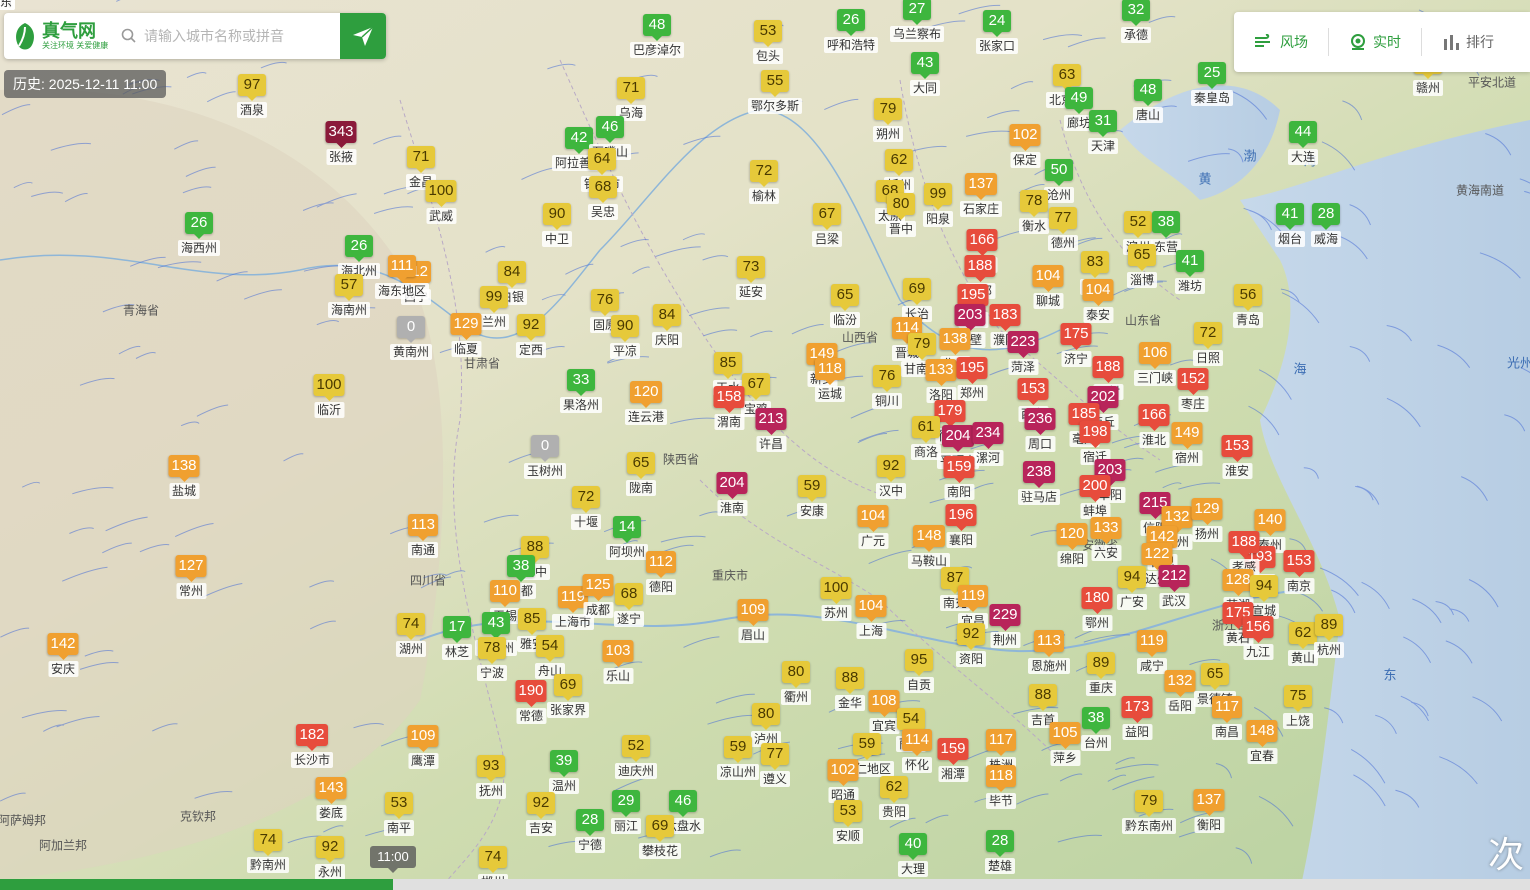 The width and height of the screenshot is (1530, 890). What do you see at coordinates (1023, 353) in the screenshot?
I see `aqi-marker: 223 菏泽` at bounding box center [1023, 353].